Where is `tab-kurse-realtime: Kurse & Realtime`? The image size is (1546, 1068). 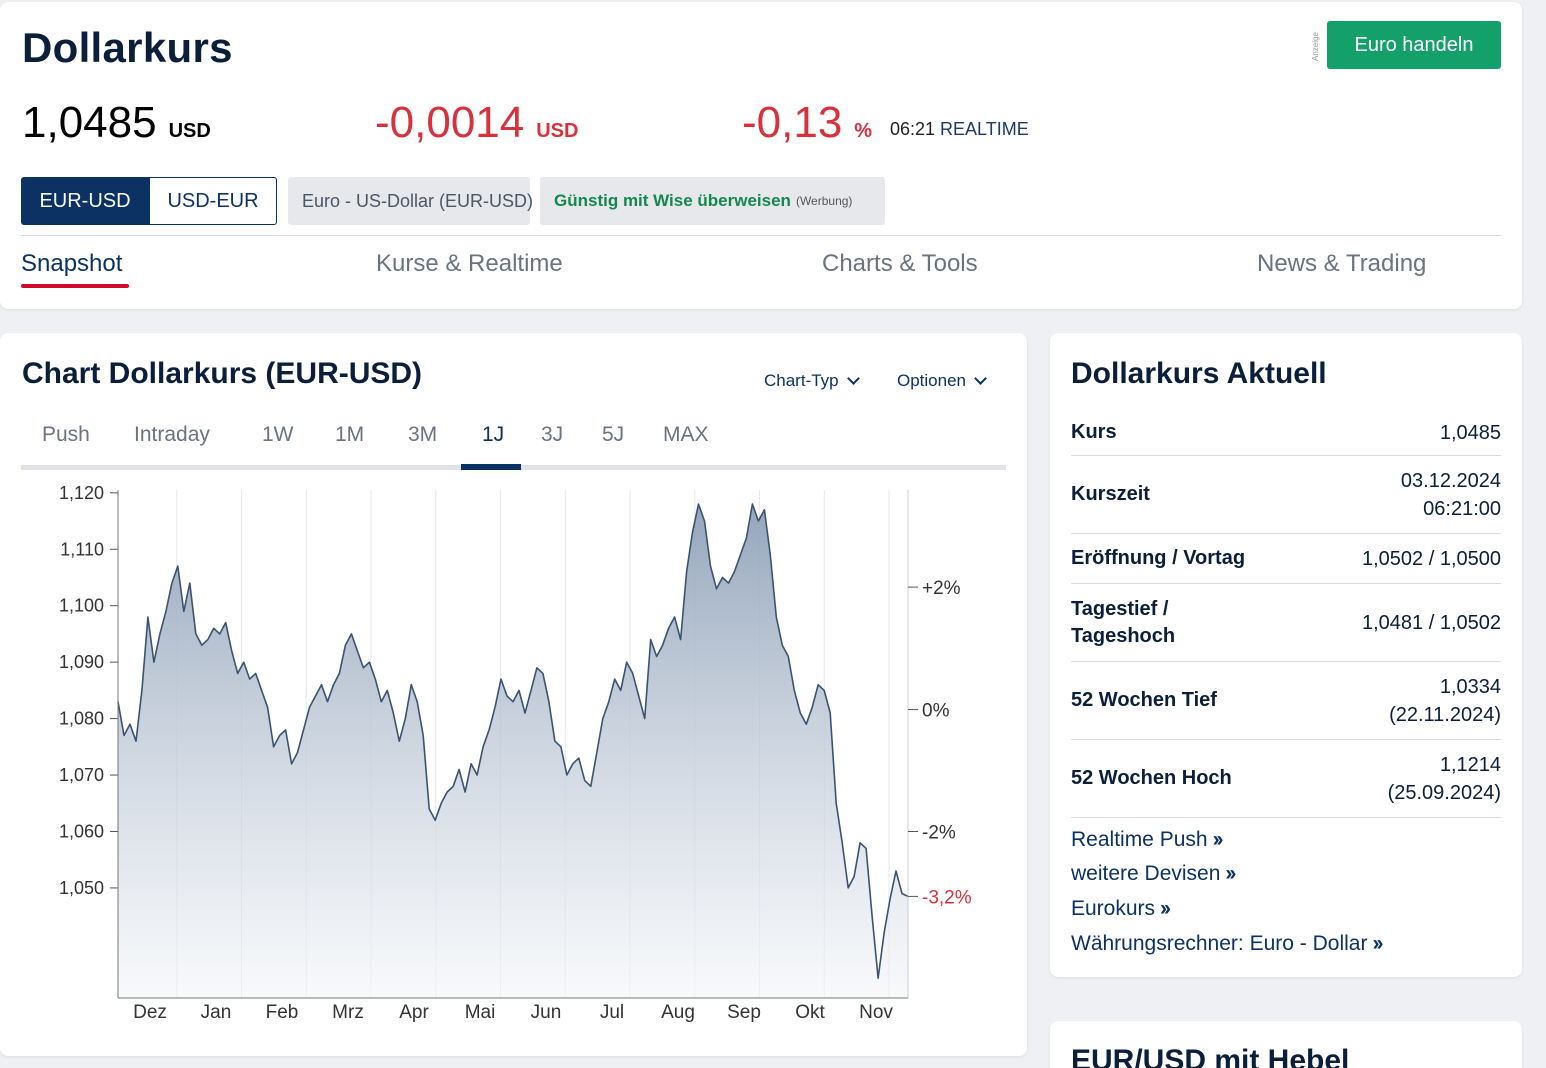 tab-kurse-realtime: Kurse & Realtime is located at coordinates (469, 264).